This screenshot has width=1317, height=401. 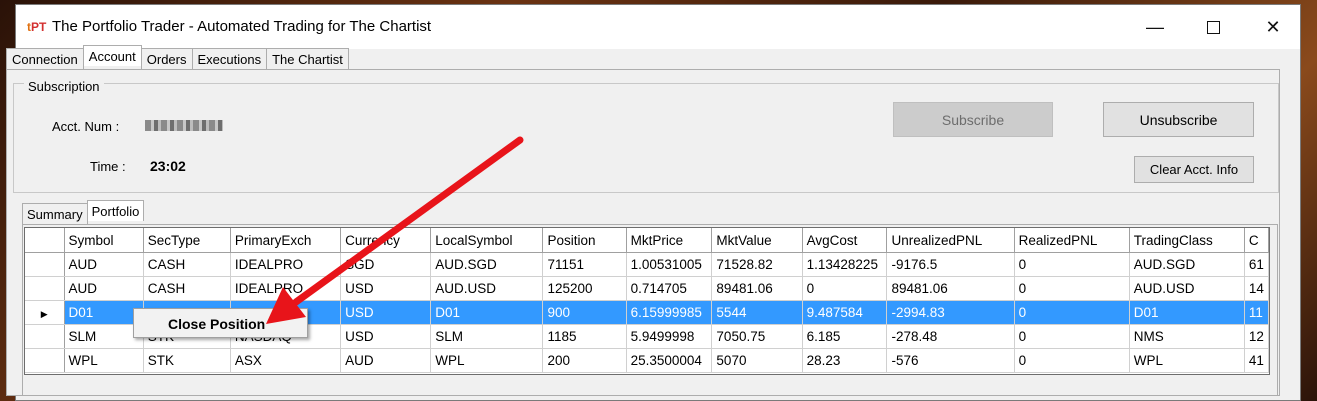 I want to click on cell: 1.00531005, so click(x=669, y=264).